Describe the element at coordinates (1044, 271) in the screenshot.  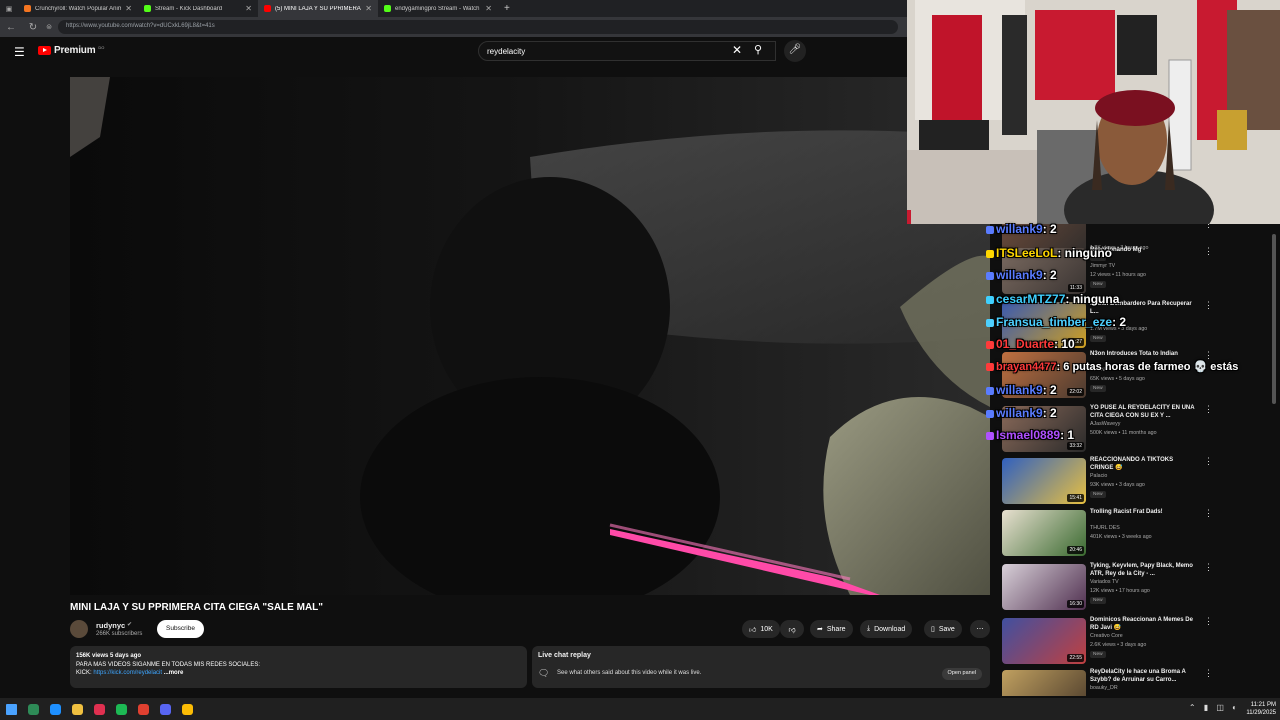
I see `video-thumbnail: 11:33` at that location.